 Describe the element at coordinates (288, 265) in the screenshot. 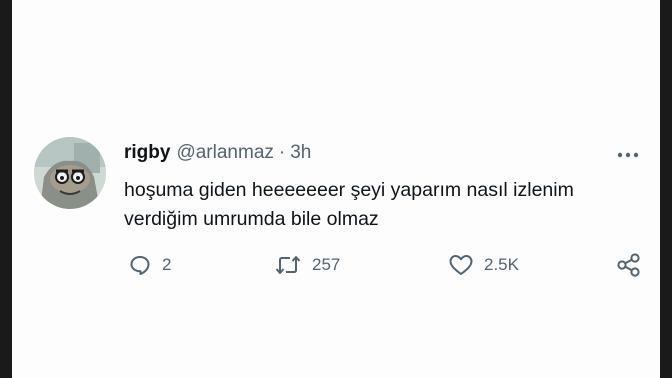

I see `retweet-icon` at that location.